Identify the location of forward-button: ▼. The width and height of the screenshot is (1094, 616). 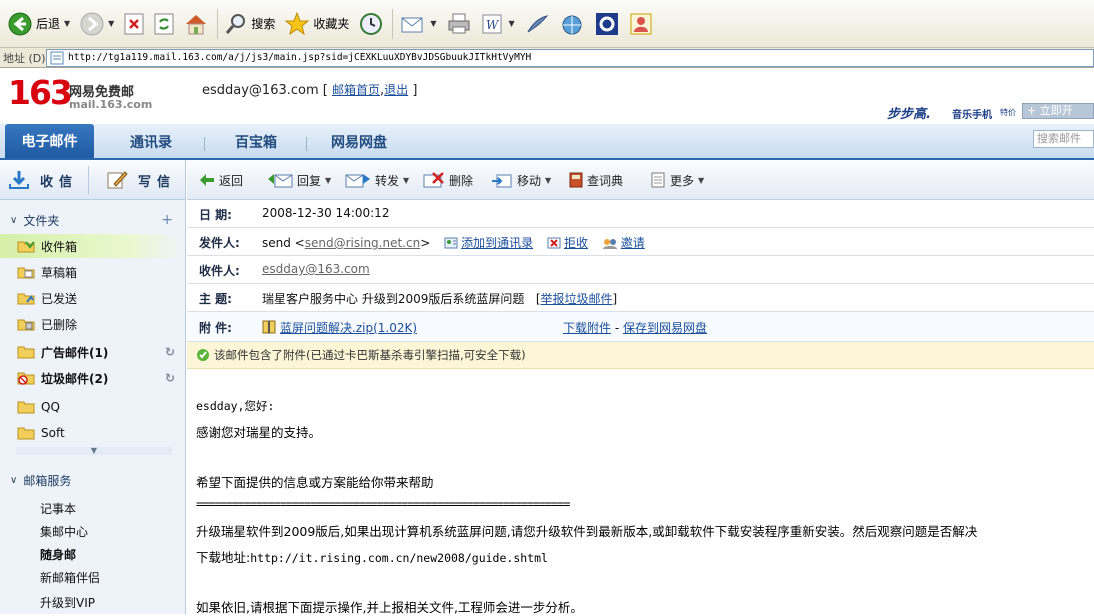
(97, 24).